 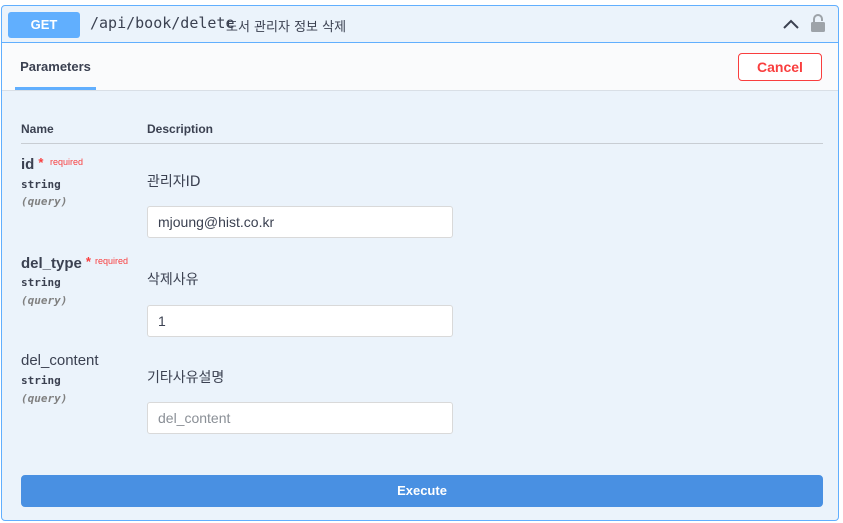 I want to click on tab-parameters: Parameters, so click(x=55, y=66).